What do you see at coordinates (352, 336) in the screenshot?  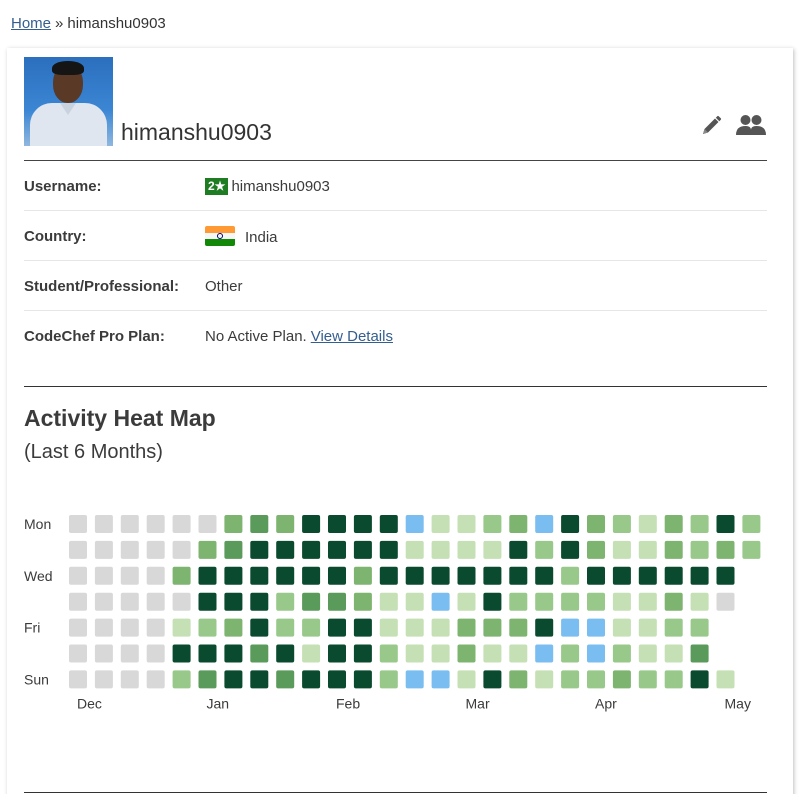 I see `view-details-link: View Details` at bounding box center [352, 336].